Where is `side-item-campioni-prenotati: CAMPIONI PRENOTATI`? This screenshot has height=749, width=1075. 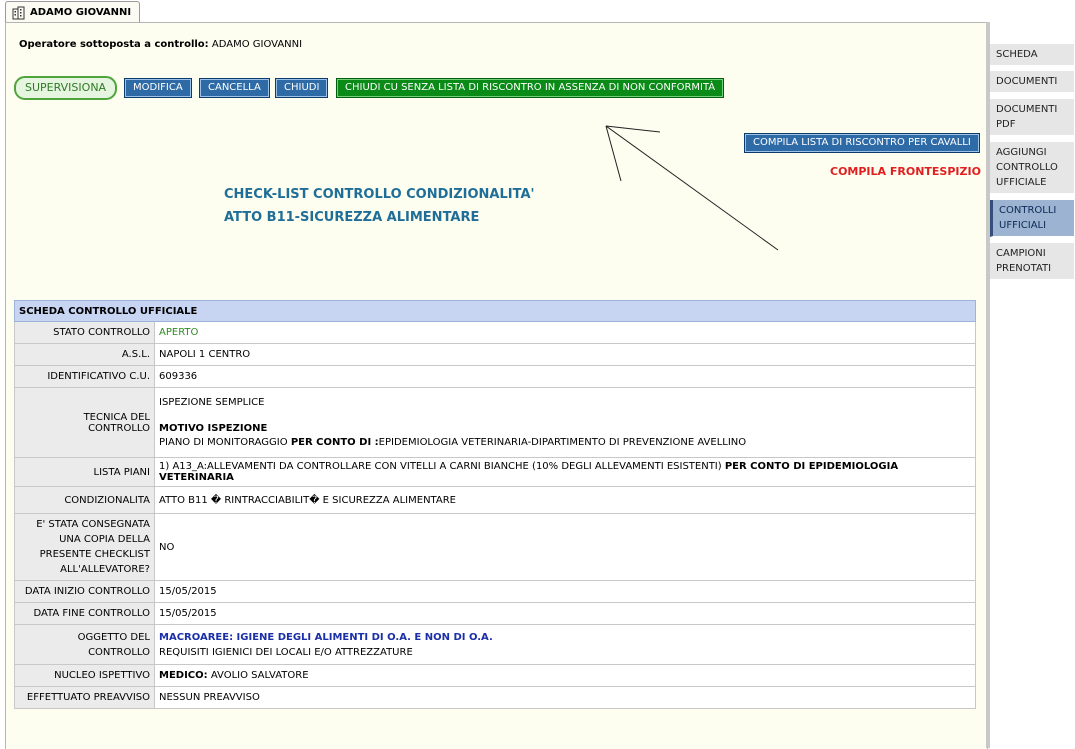 side-item-campioni-prenotati: CAMPIONI PRENOTATI is located at coordinates (1032, 261).